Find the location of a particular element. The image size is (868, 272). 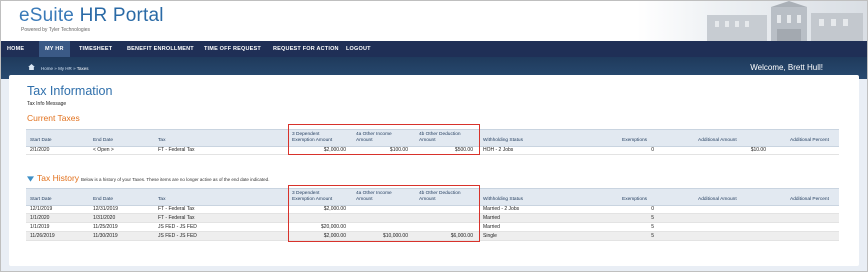

nav-logout: LOGOUT is located at coordinates (358, 49).